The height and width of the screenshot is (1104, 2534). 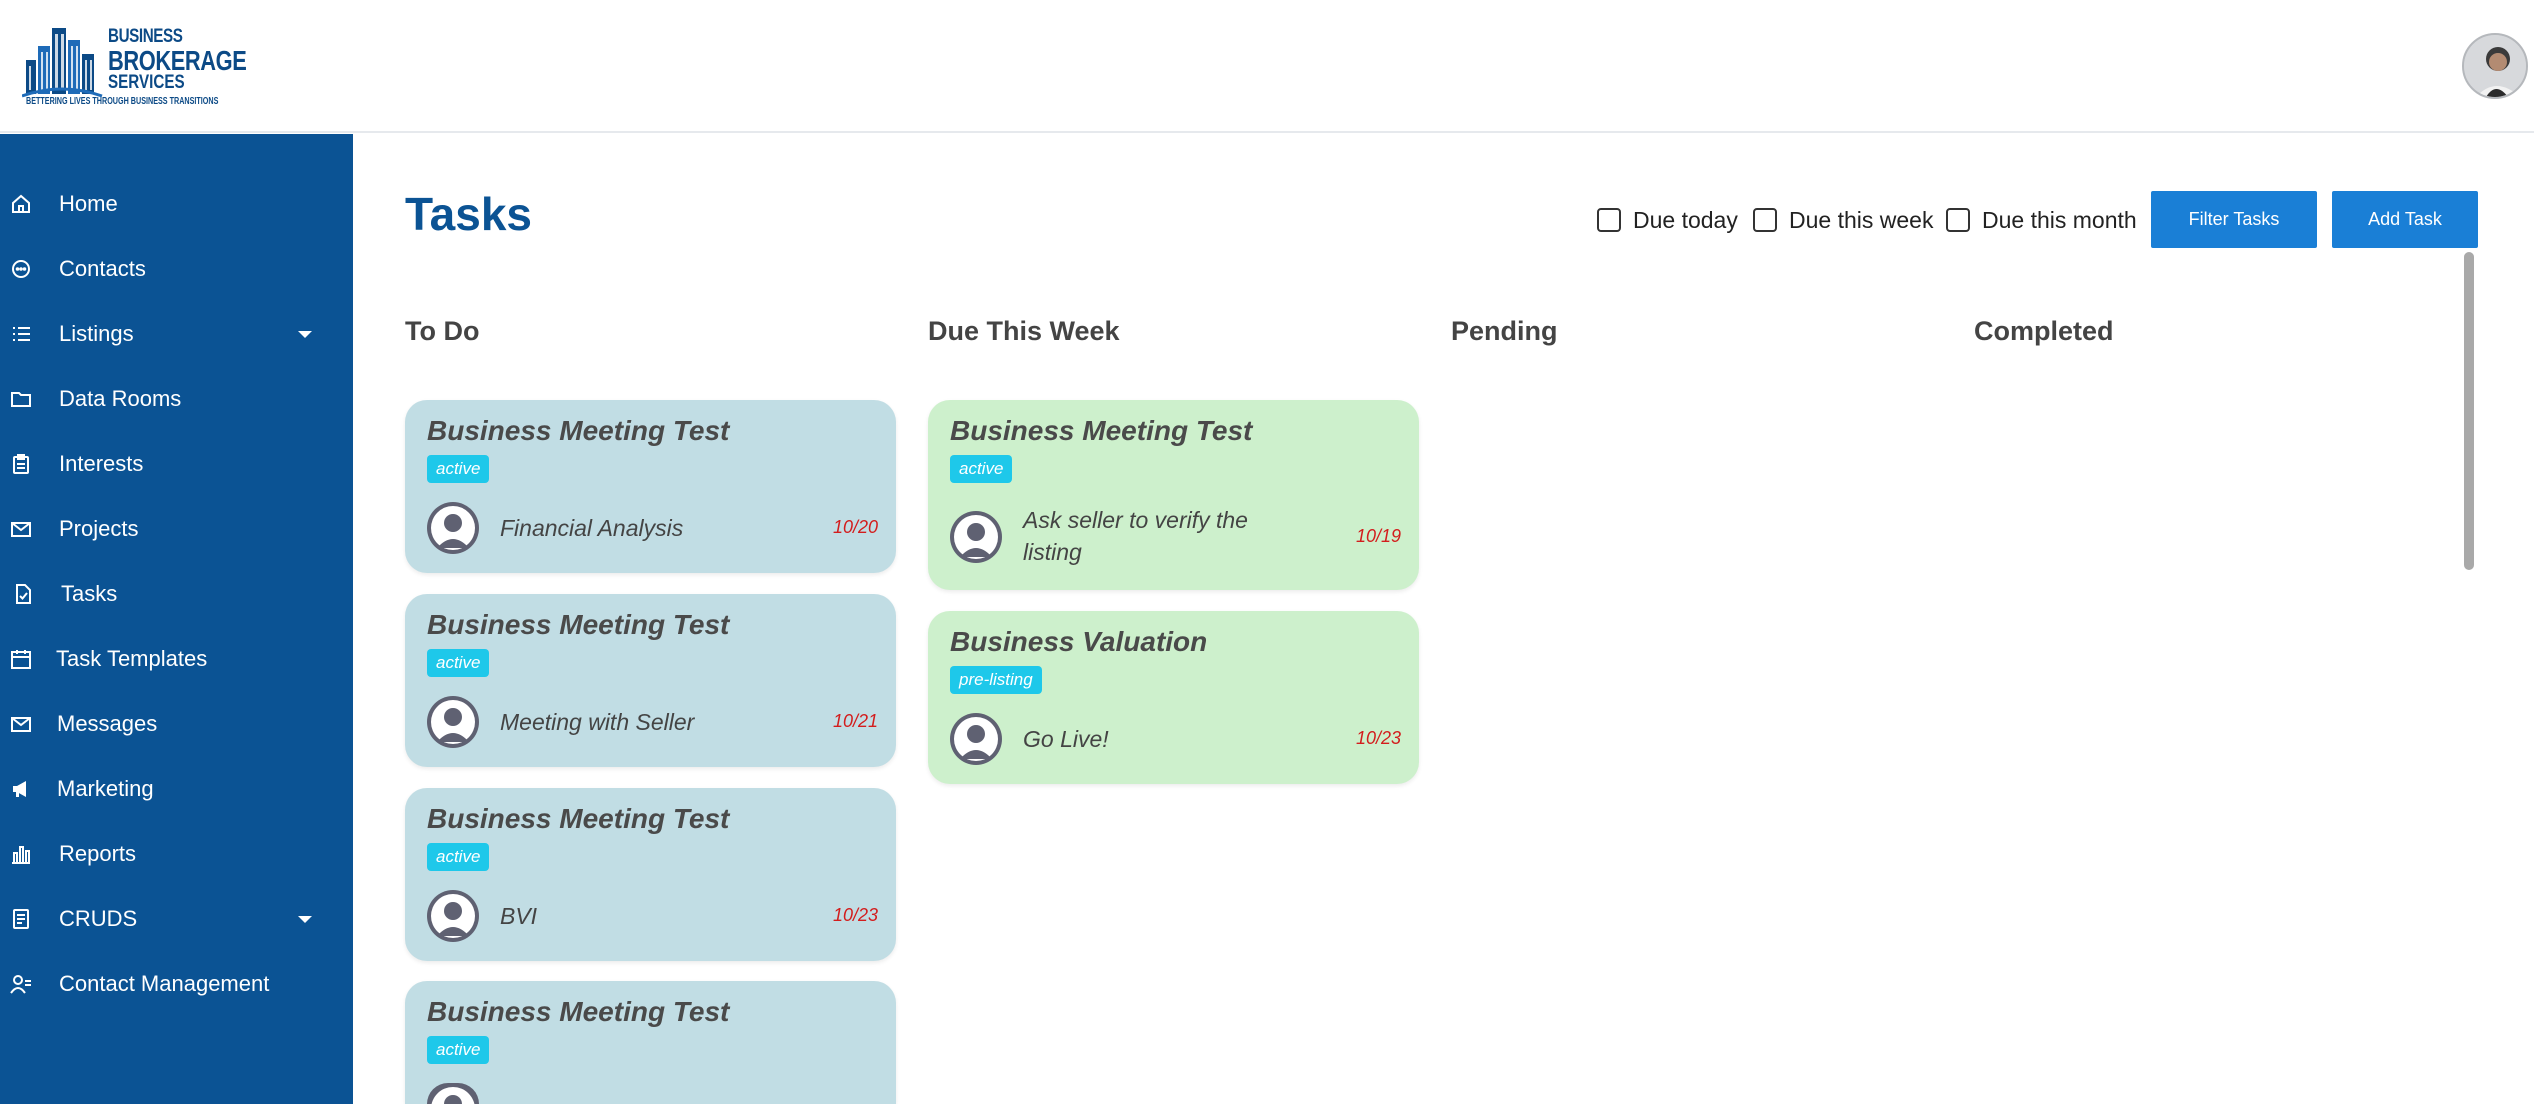 What do you see at coordinates (176, 789) in the screenshot?
I see `sidebar-item-marketing: Marketing` at bounding box center [176, 789].